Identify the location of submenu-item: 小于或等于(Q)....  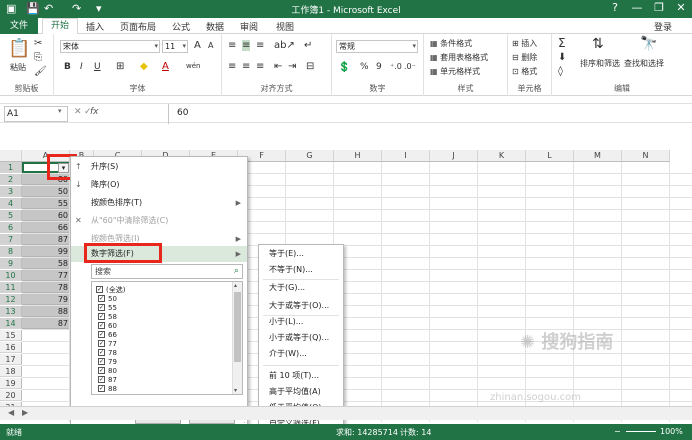
(299, 338).